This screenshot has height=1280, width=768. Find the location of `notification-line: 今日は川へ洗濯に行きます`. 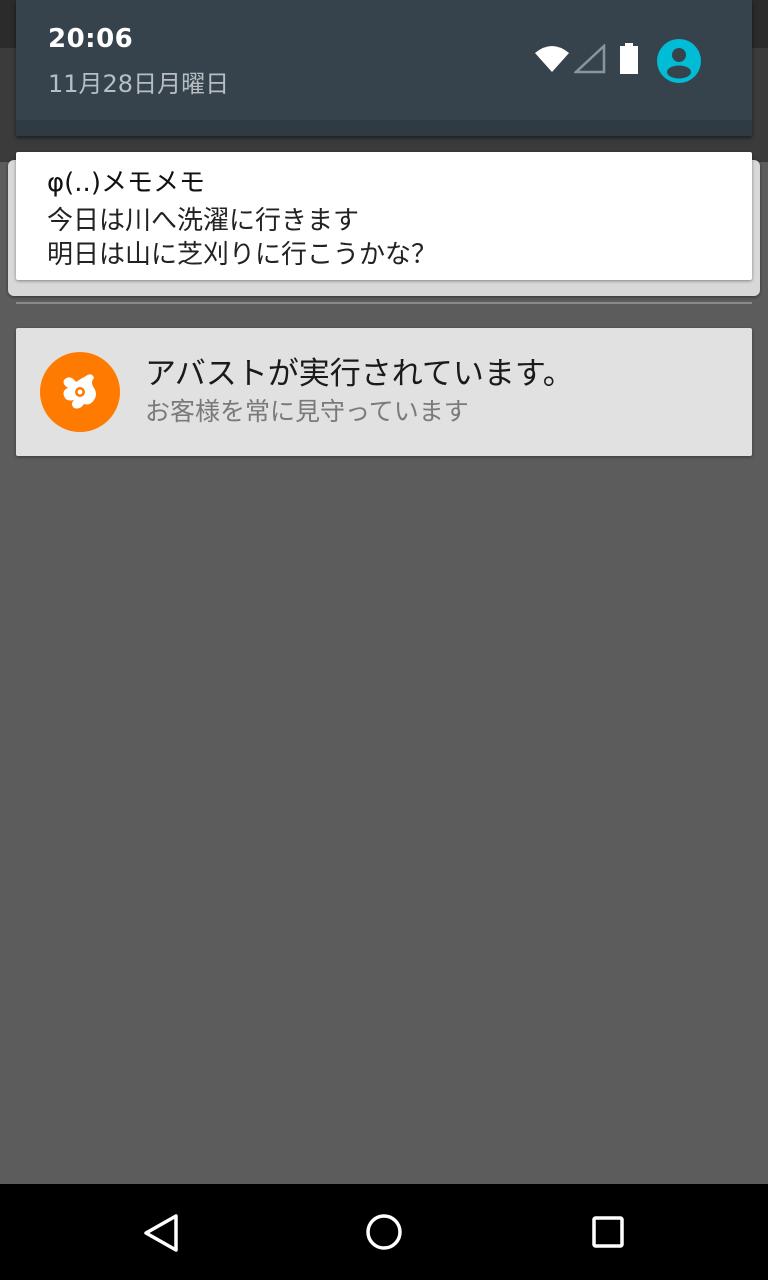

notification-line: 今日は川へ洗濯に行きます is located at coordinates (203, 221).